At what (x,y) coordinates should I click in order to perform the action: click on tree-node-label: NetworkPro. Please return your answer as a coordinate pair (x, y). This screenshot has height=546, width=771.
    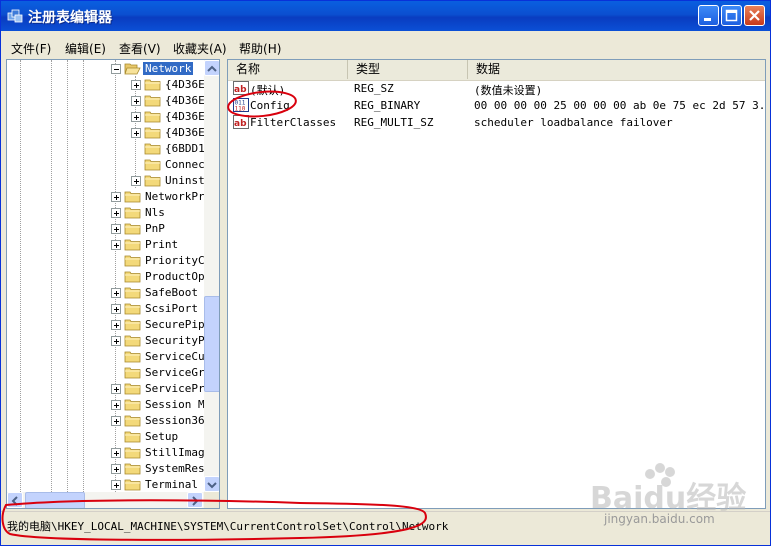
    Looking at the image, I should click on (178, 196).